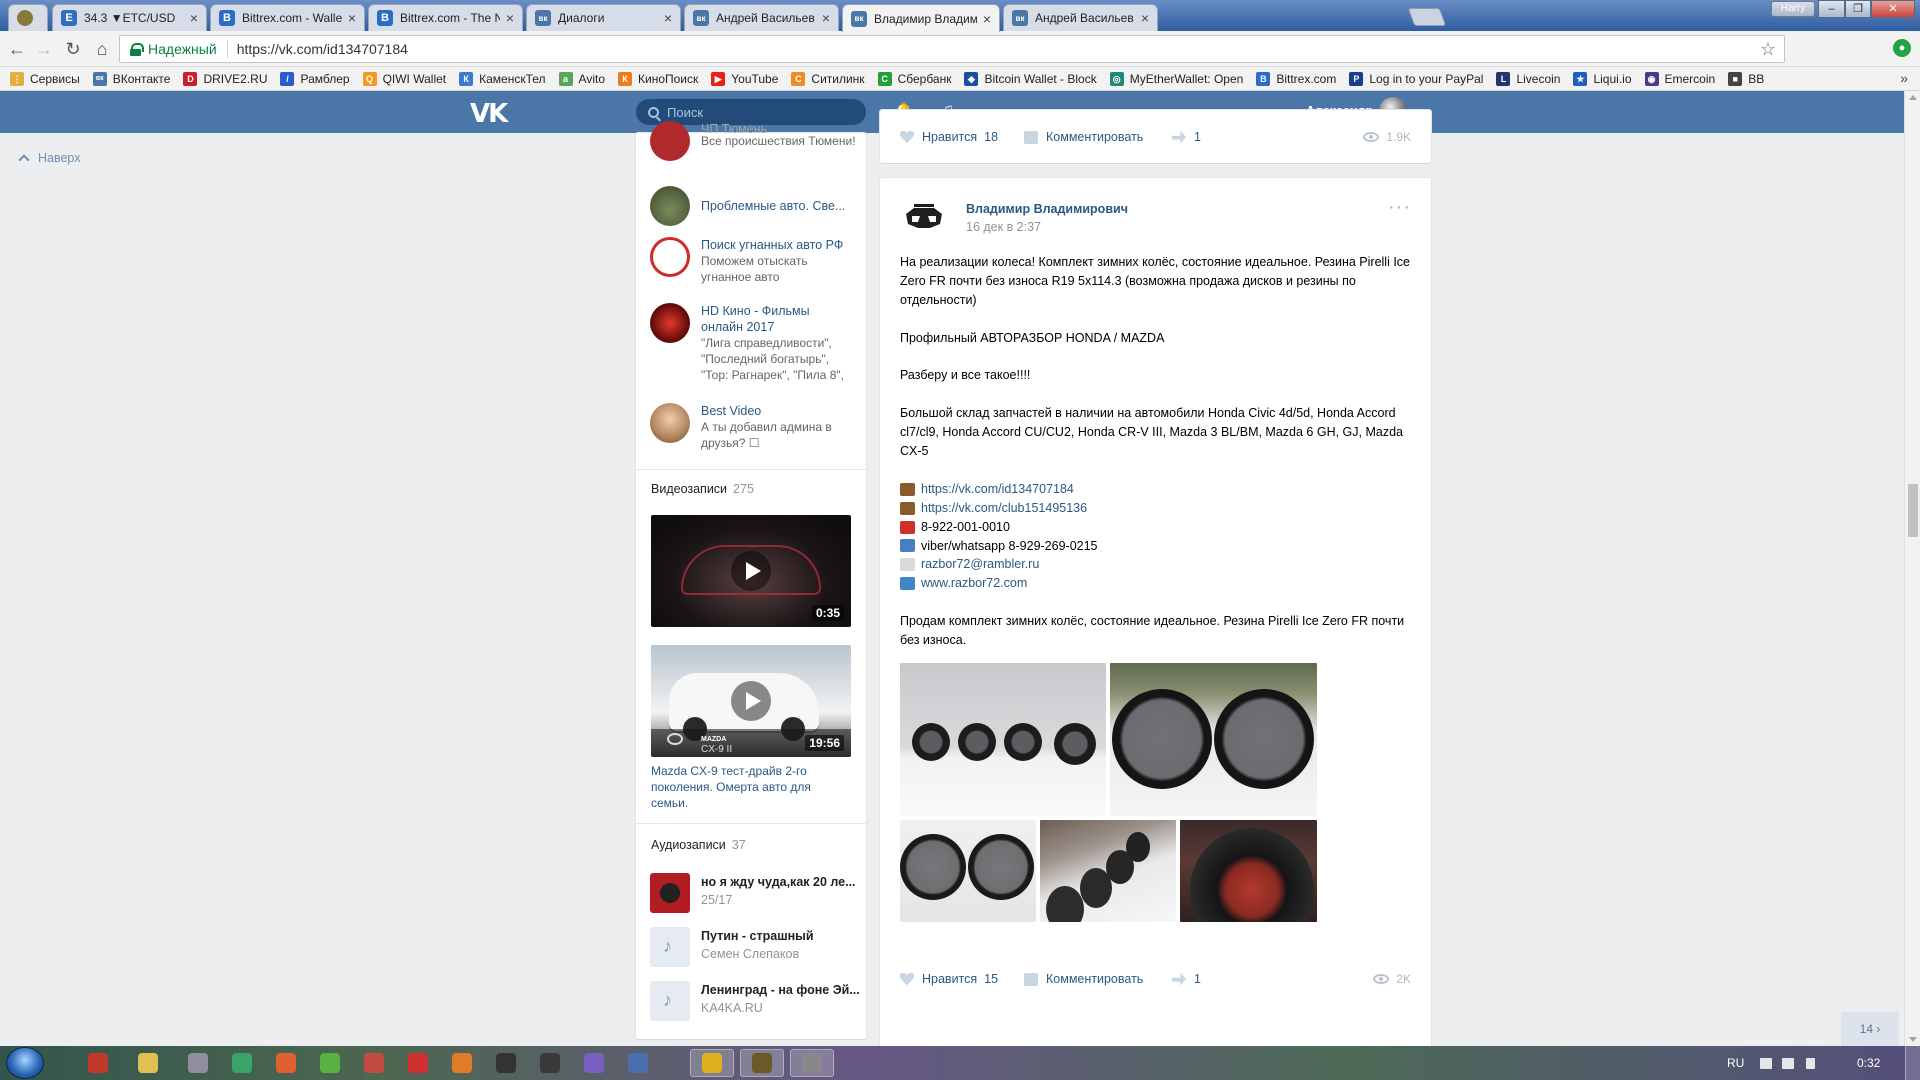  Describe the element at coordinates (1912, 1063) in the screenshot. I see `show-desktop-button` at that location.